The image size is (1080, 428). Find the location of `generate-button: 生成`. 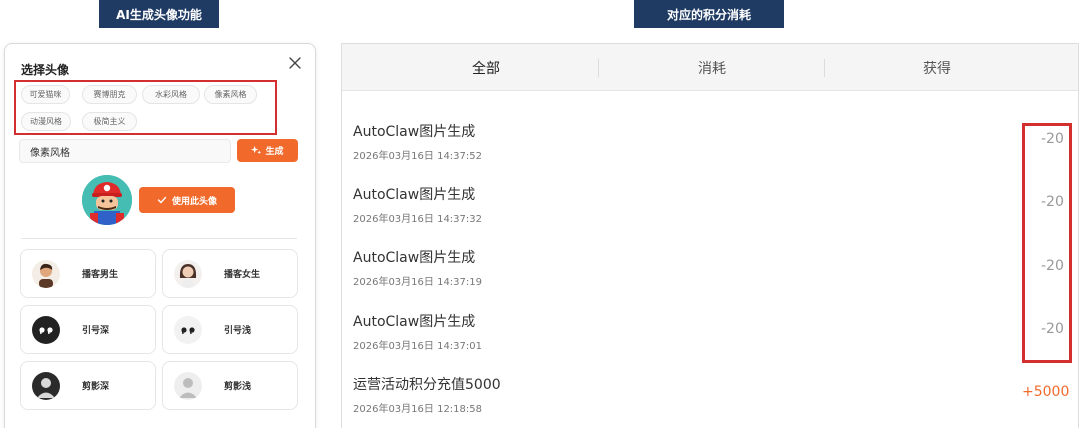

generate-button: 生成 is located at coordinates (267, 150).